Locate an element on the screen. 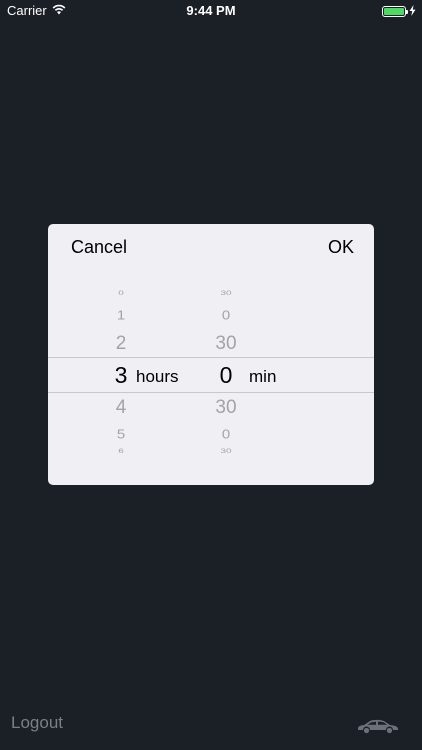 The height and width of the screenshot is (750, 422). minutes-selected-value: 0 is located at coordinates (226, 375).